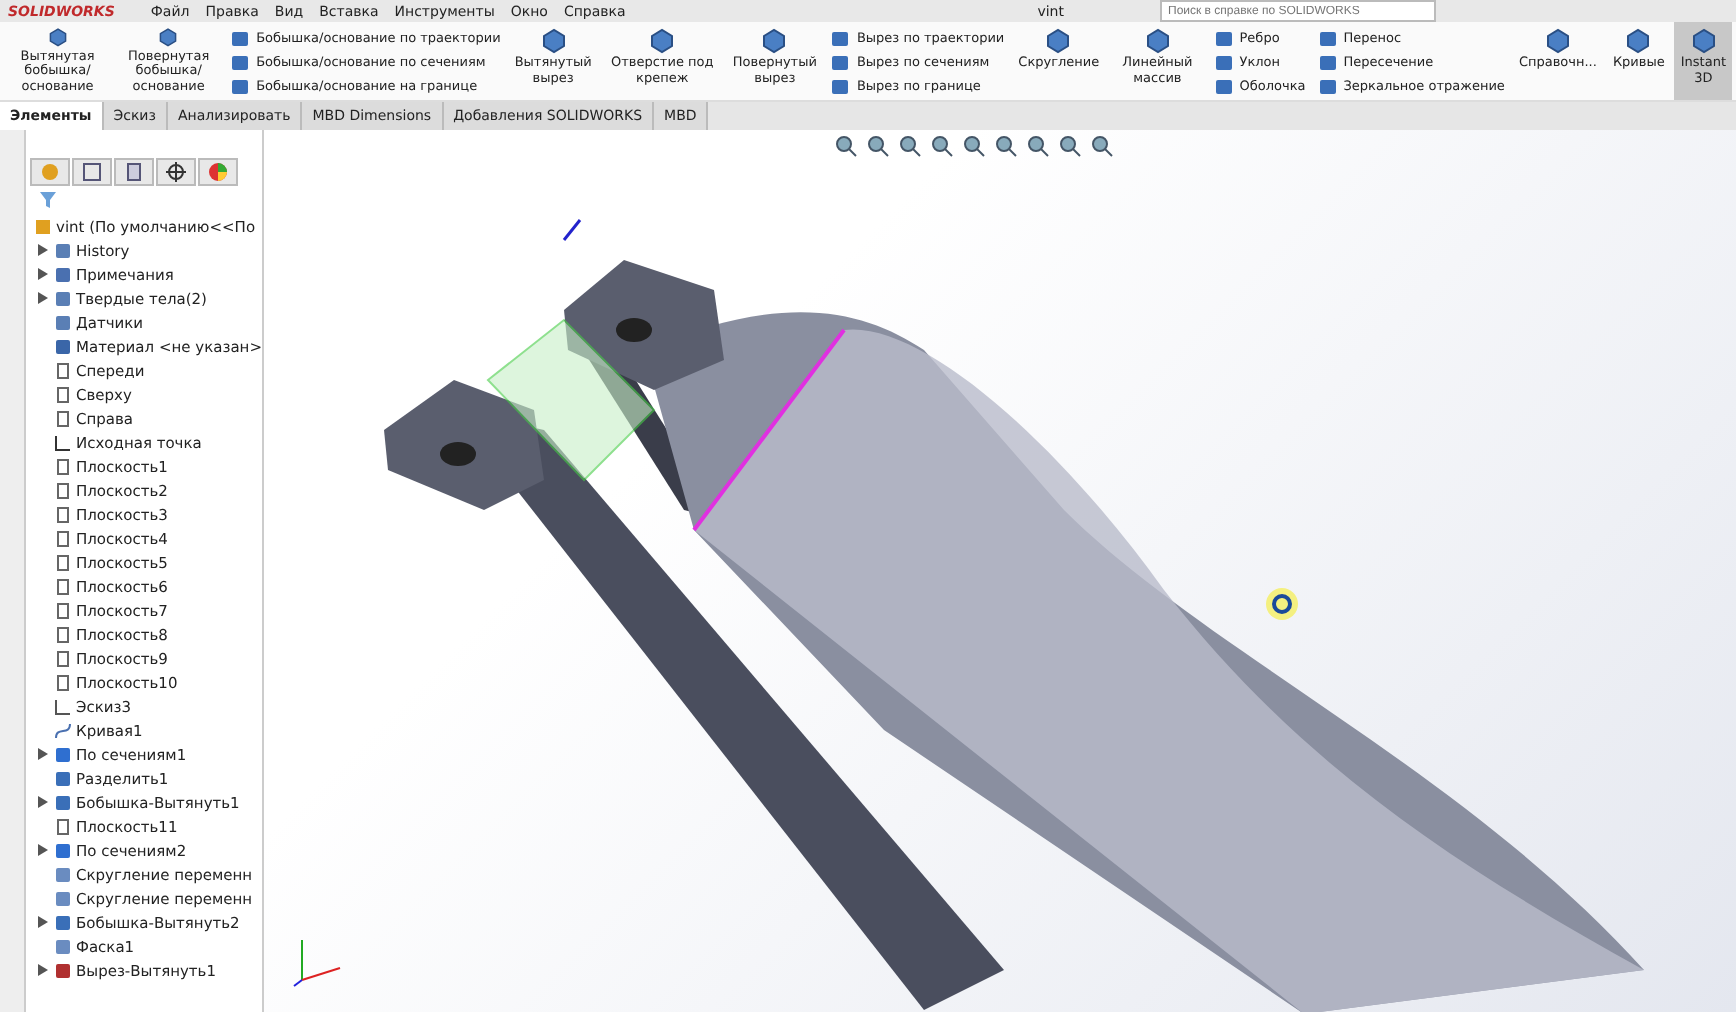  What do you see at coordinates (63, 706) in the screenshot?
I see `sketch-icon` at bounding box center [63, 706].